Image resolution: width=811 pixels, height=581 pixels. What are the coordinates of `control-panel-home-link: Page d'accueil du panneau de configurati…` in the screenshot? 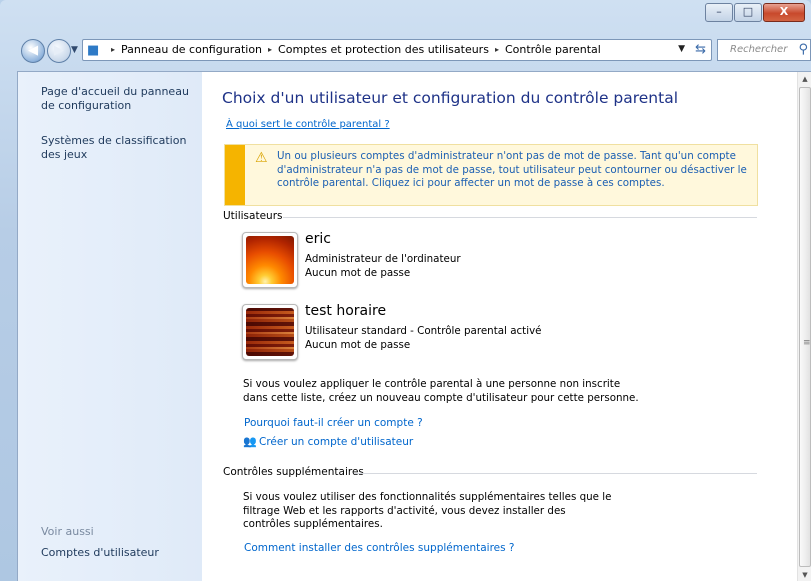 It's located at (120, 99).